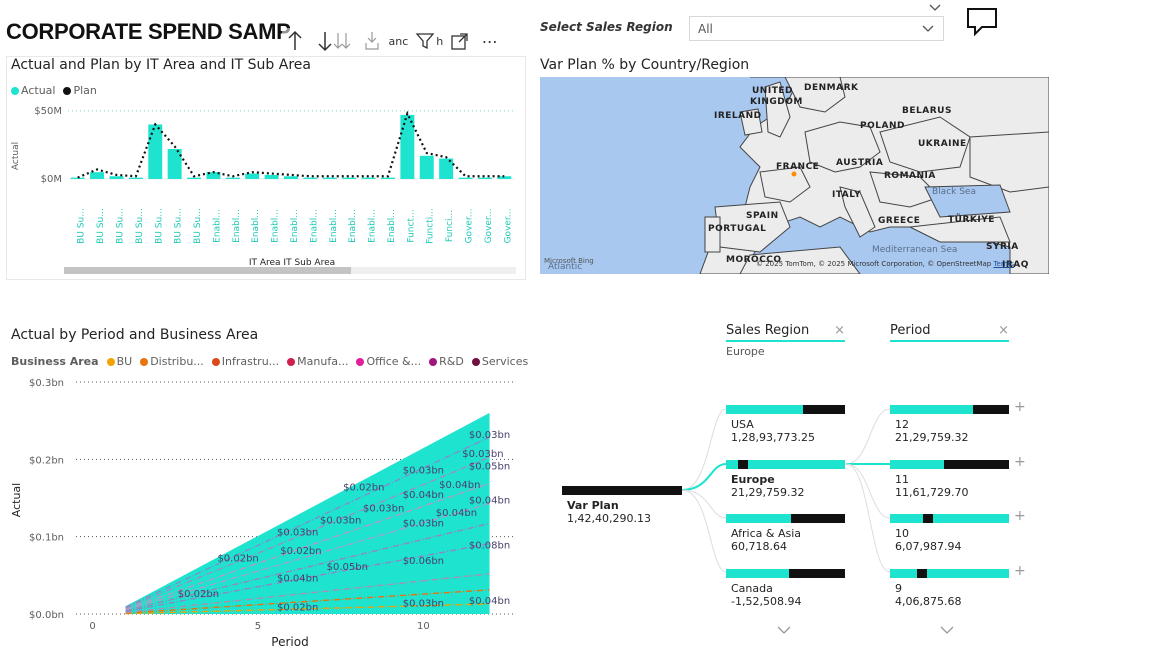 This screenshot has width=1153, height=654. What do you see at coordinates (46, 460) in the screenshot?
I see `y-tick-label: $0.2bn` at bounding box center [46, 460].